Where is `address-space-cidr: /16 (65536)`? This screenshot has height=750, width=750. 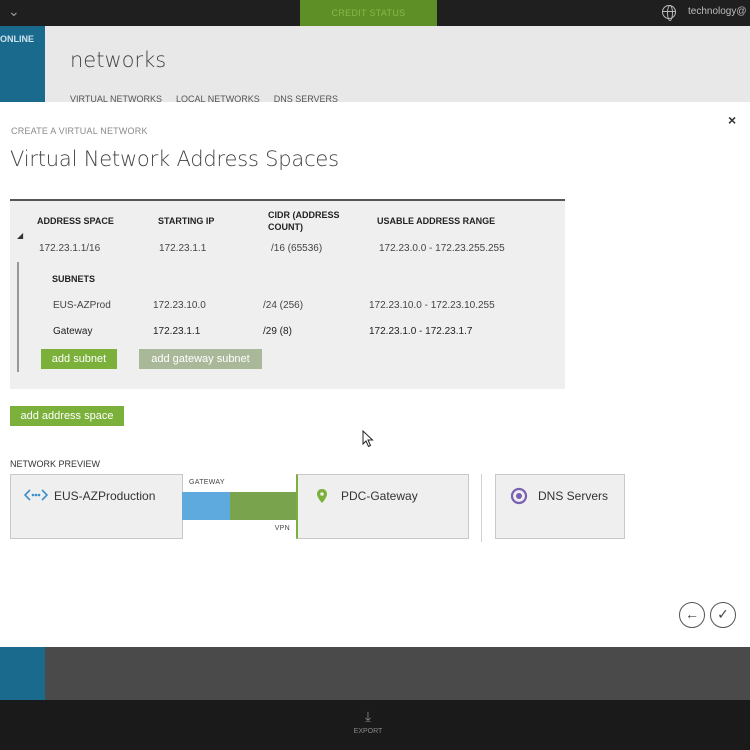
address-space-cidr: /16 (65536) is located at coordinates (296, 248).